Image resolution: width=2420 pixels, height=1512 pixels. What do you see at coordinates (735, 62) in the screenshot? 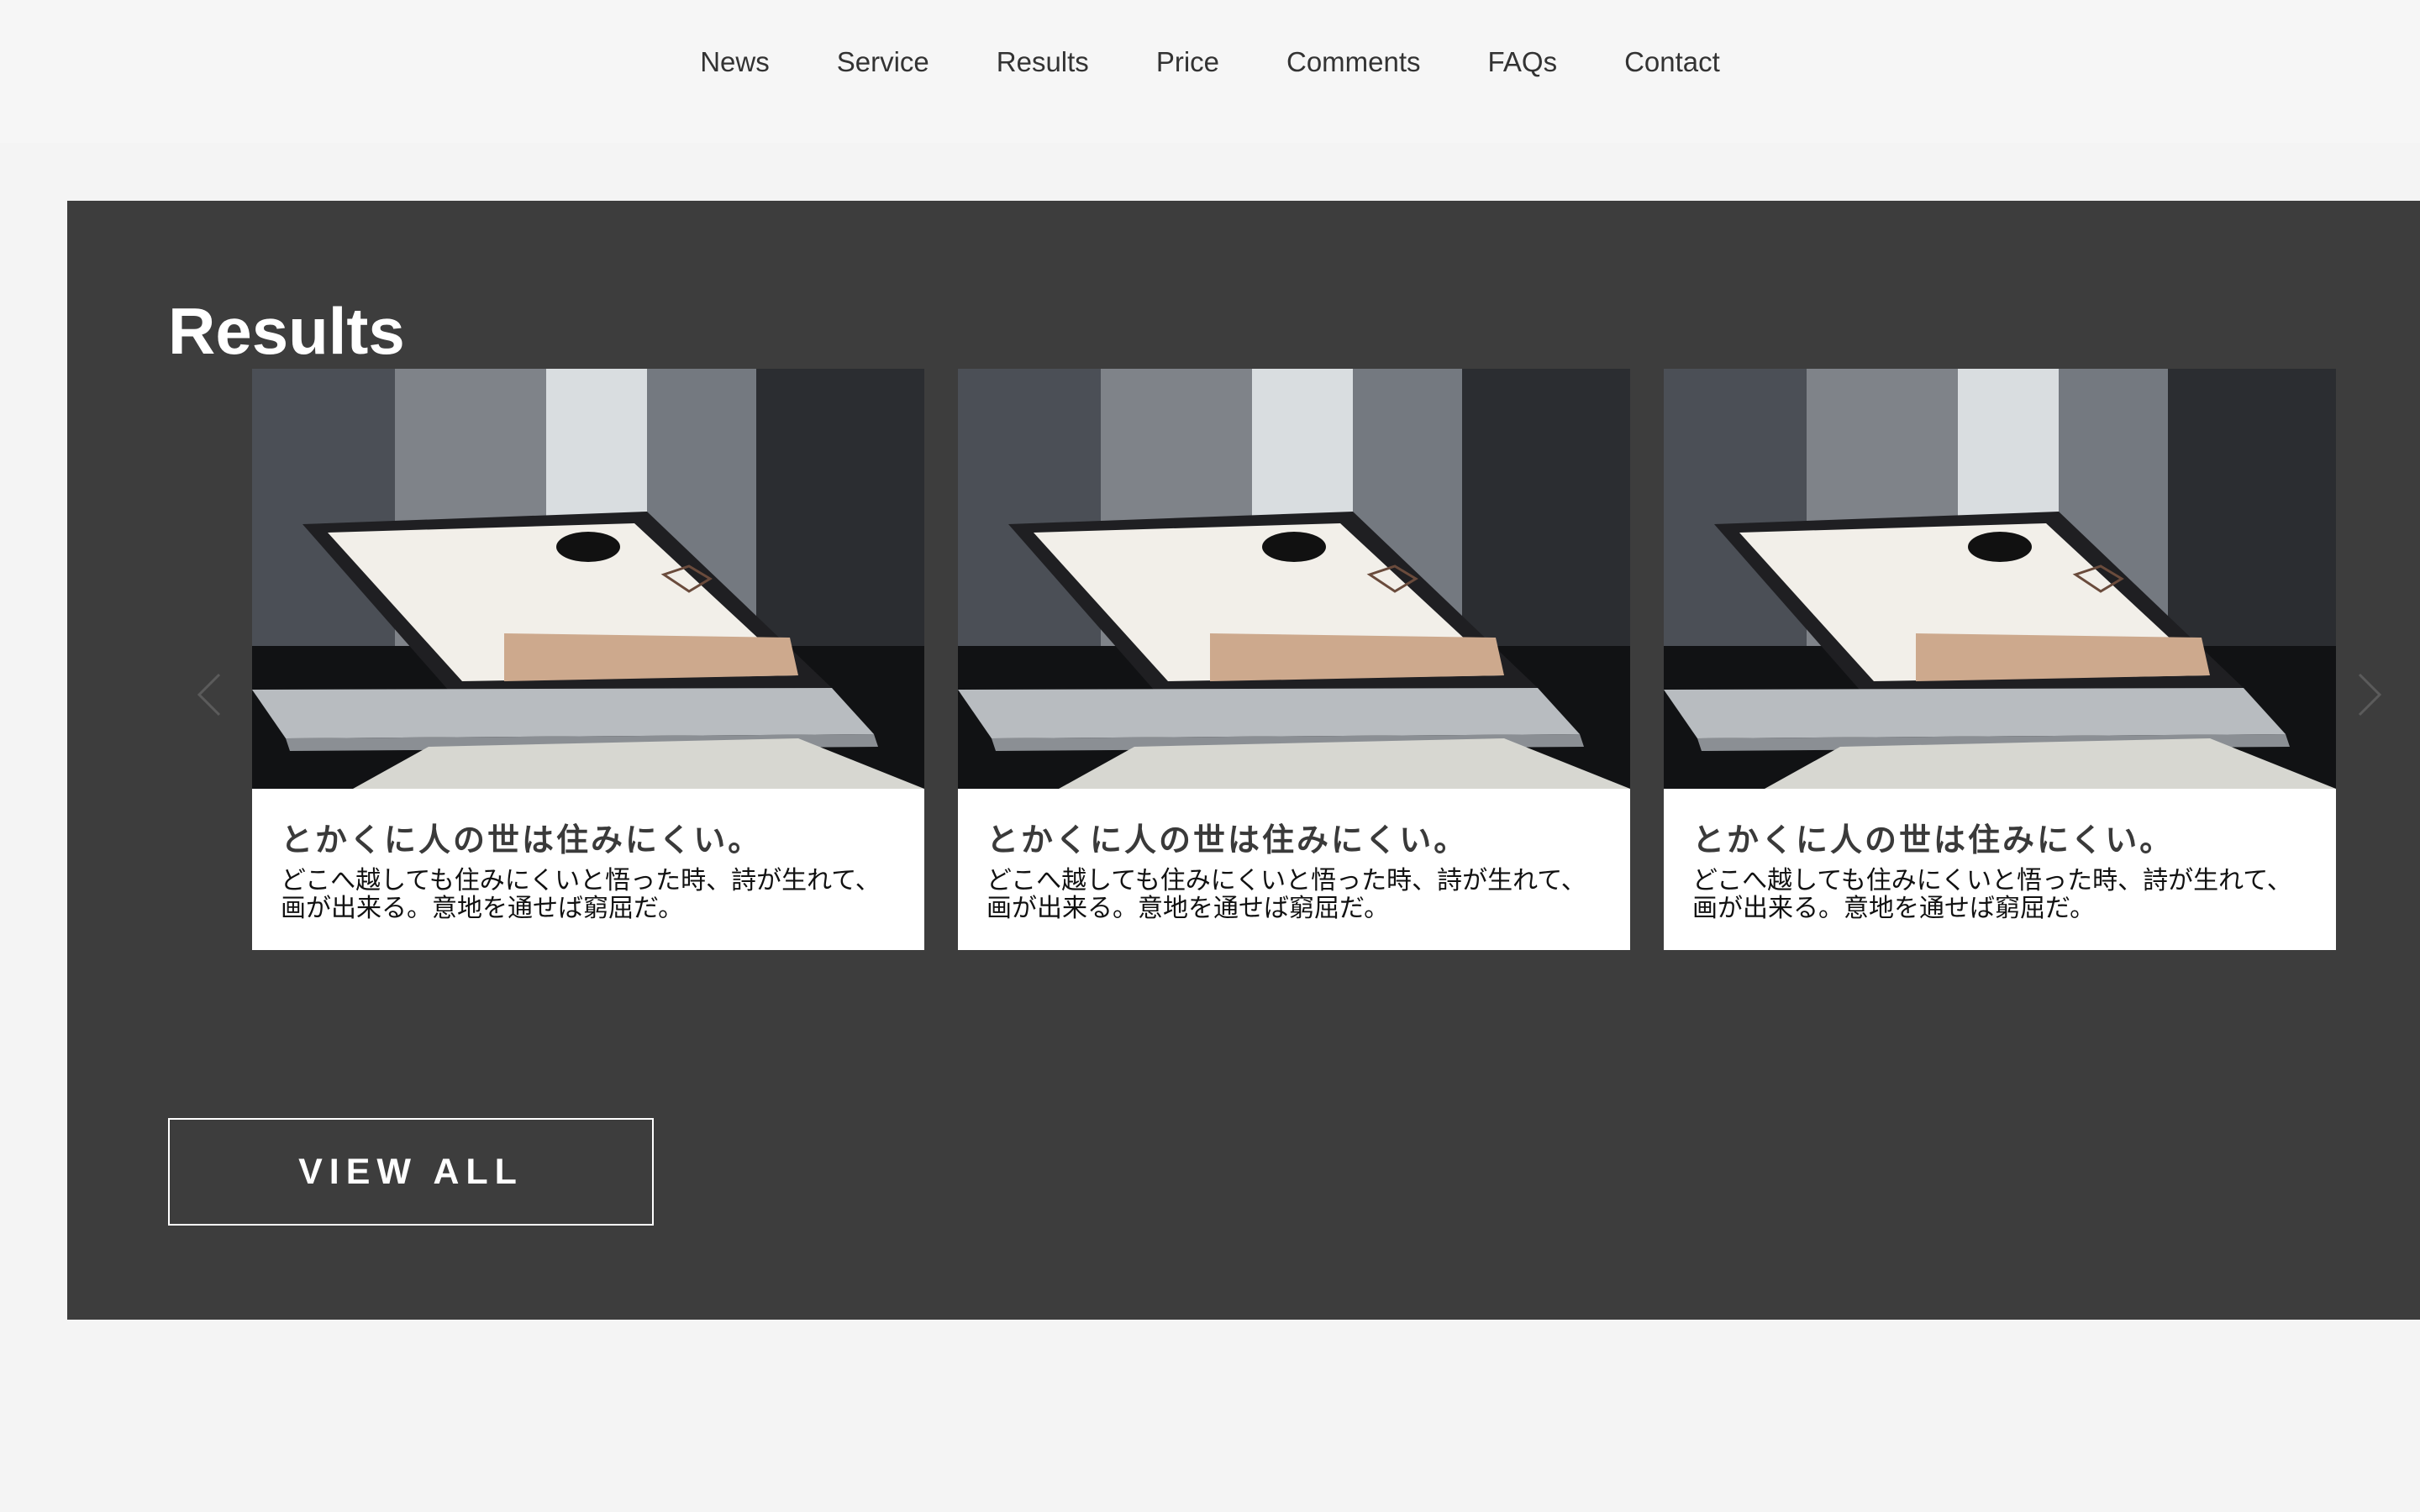
I see `nav-item-news: News` at bounding box center [735, 62].